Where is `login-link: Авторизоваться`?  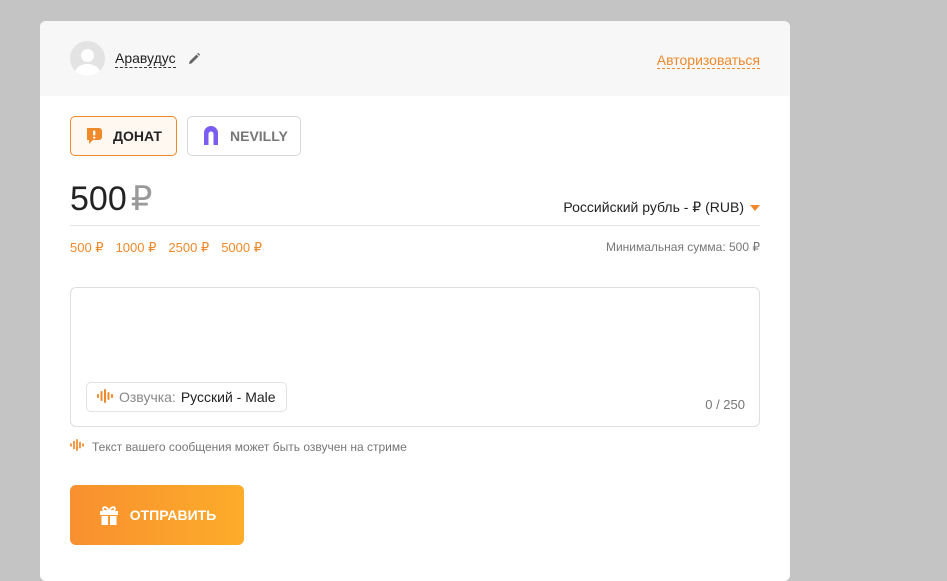 login-link: Авторизоваться is located at coordinates (708, 60).